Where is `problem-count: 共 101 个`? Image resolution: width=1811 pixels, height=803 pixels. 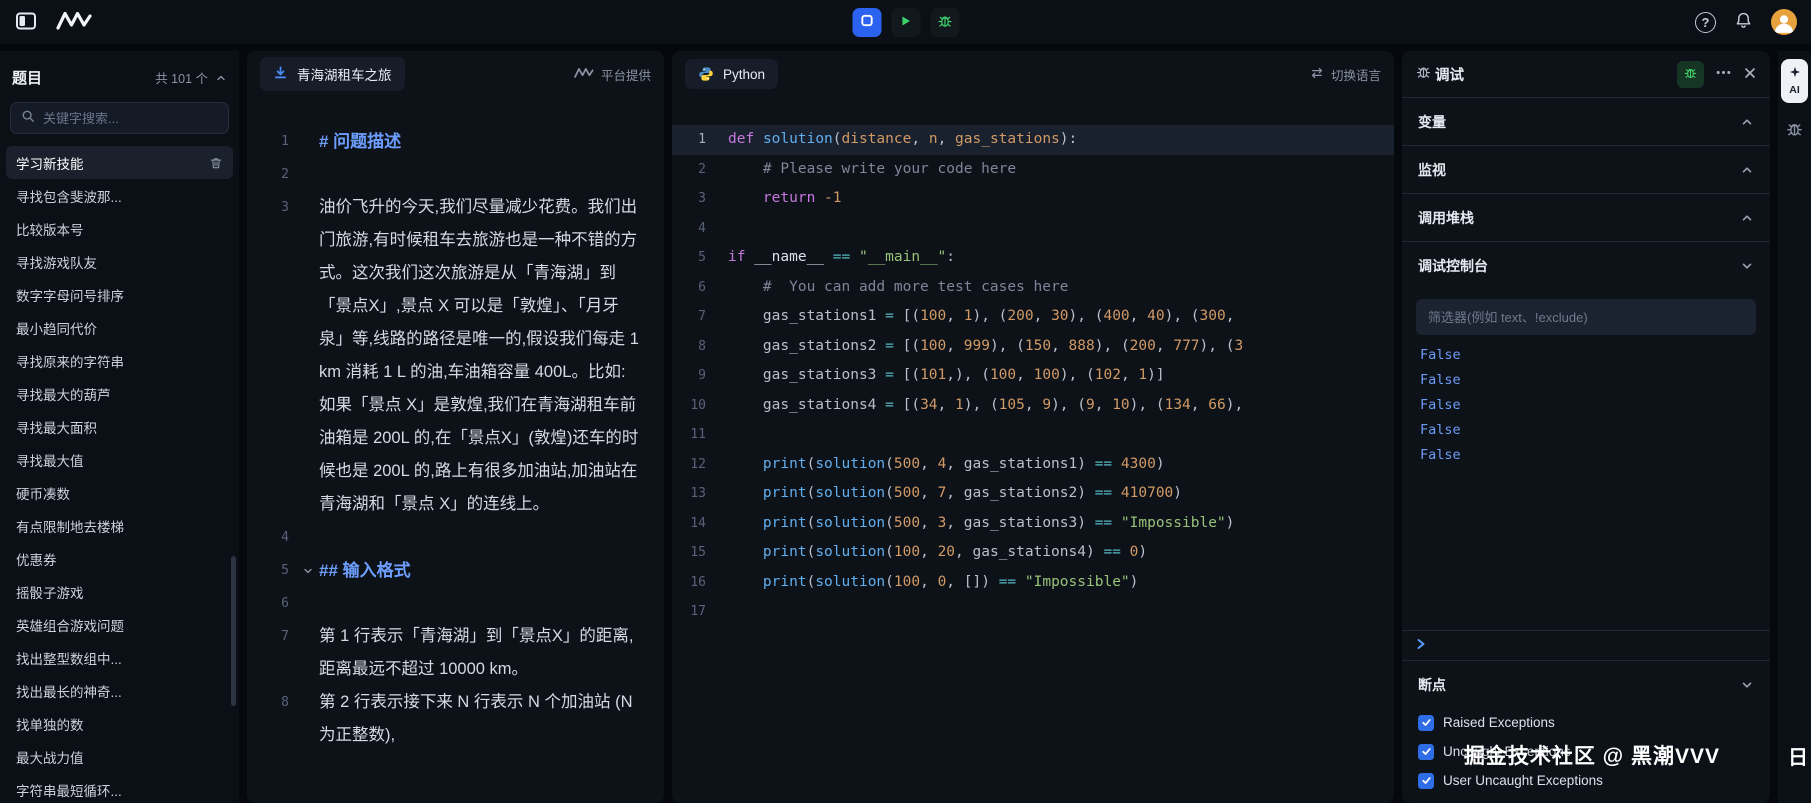
problem-count: 共 101 个 is located at coordinates (191, 77).